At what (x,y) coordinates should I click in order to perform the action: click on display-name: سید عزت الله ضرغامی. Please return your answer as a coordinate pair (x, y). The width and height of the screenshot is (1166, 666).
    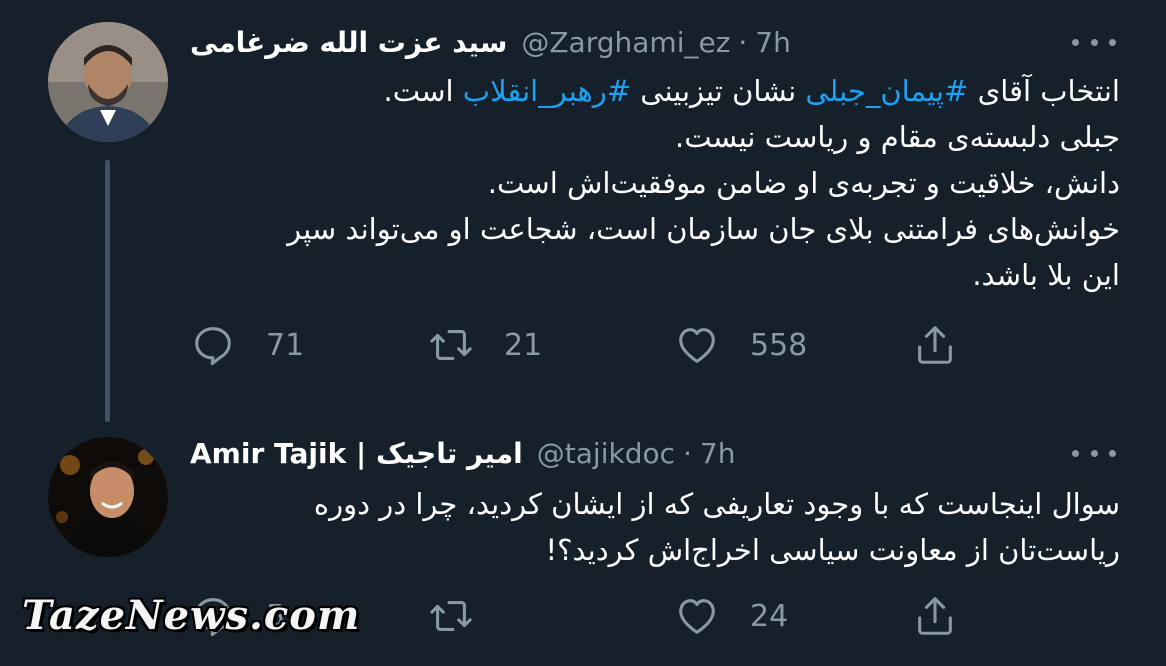
    Looking at the image, I should click on (348, 42).